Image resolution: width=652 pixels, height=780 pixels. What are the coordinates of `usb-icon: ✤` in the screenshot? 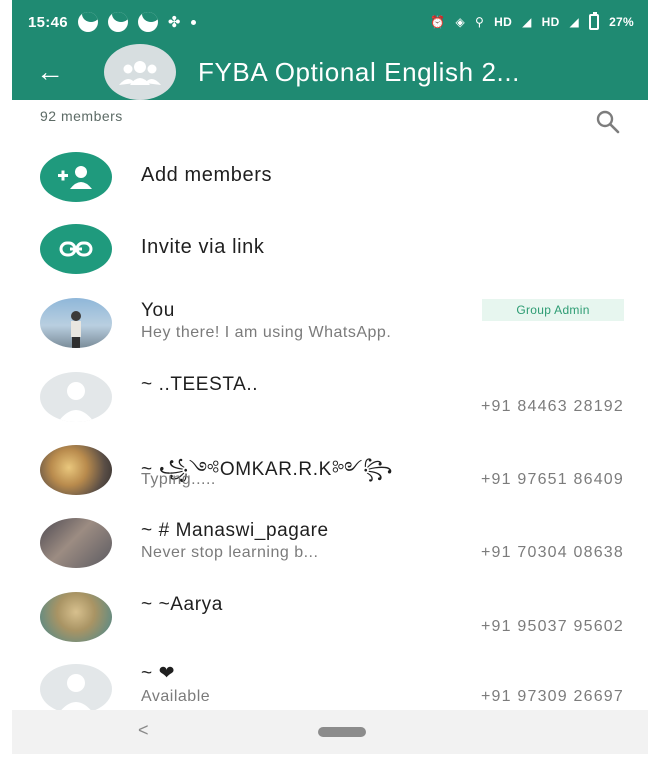 It's located at (174, 22).